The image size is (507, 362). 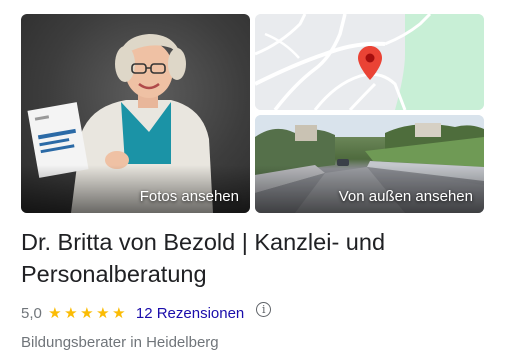 I want to click on street-view-tile: Von außen ansehen, so click(x=369, y=164).